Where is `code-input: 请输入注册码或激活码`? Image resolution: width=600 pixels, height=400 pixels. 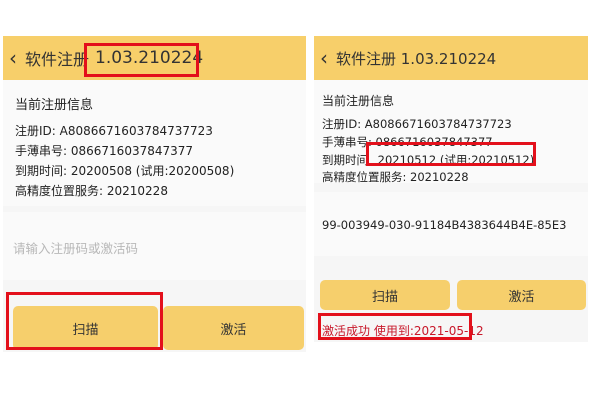
code-input: 请输入注册码或激活码 is located at coordinates (154, 246).